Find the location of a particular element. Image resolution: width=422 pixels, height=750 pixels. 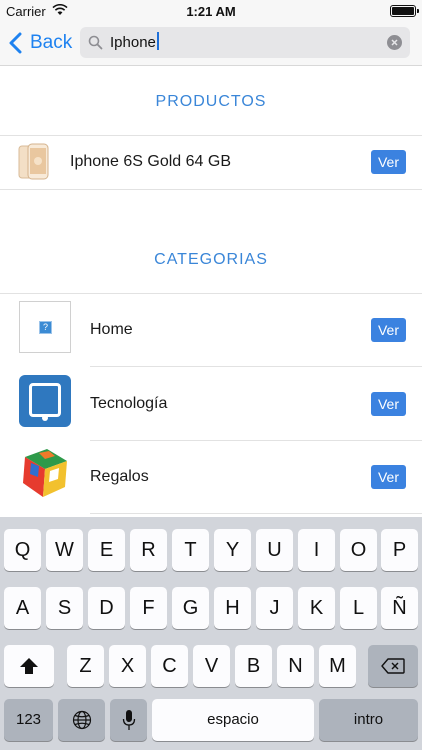

globe-icon is located at coordinates (81, 720).